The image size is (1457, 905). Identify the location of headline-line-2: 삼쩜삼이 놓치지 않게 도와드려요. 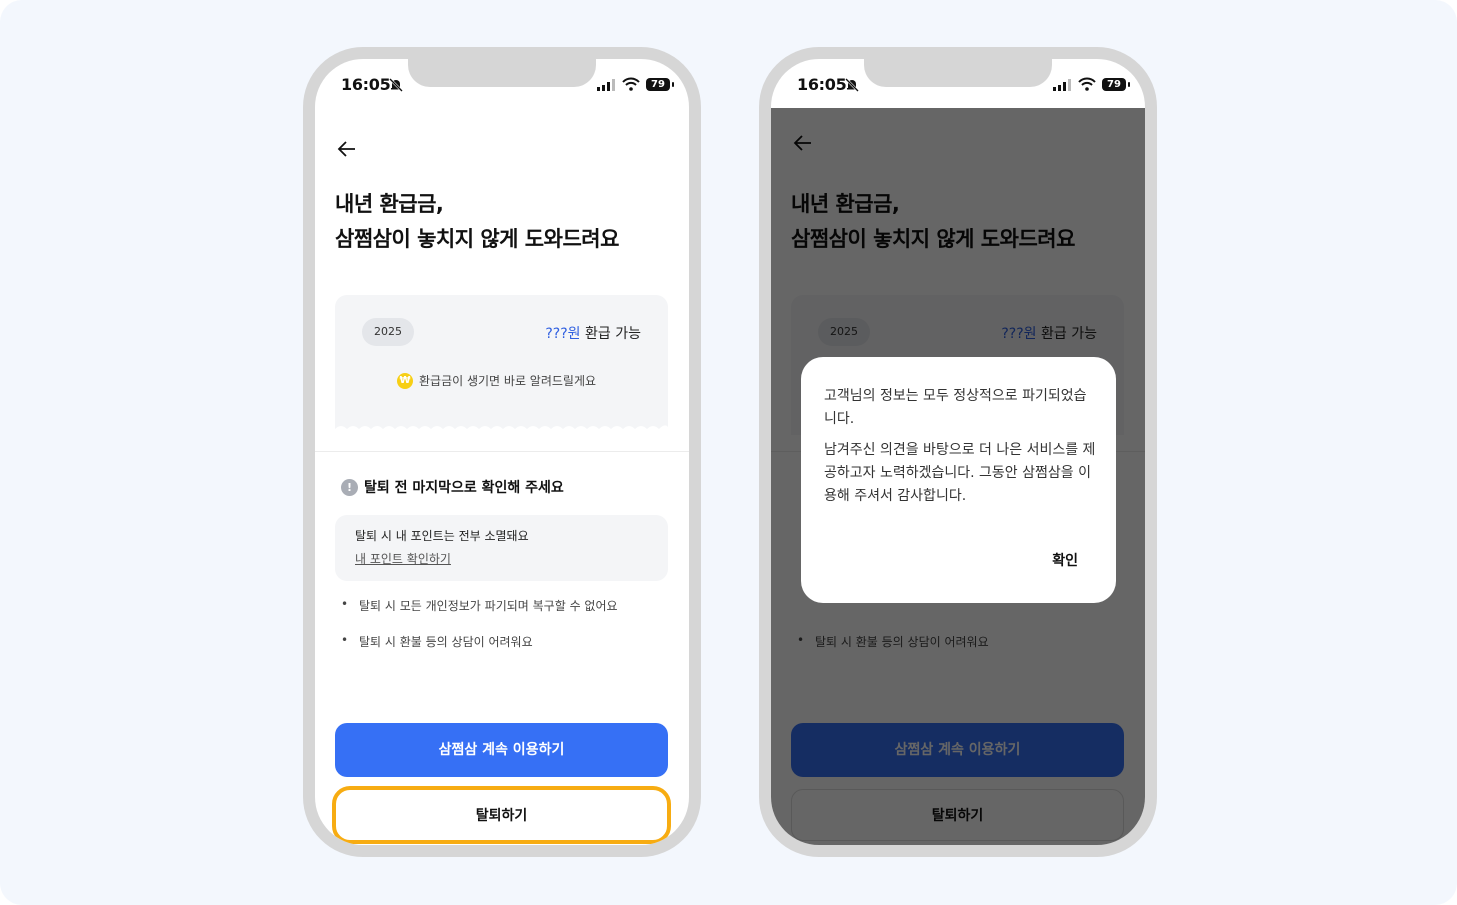
(477, 239).